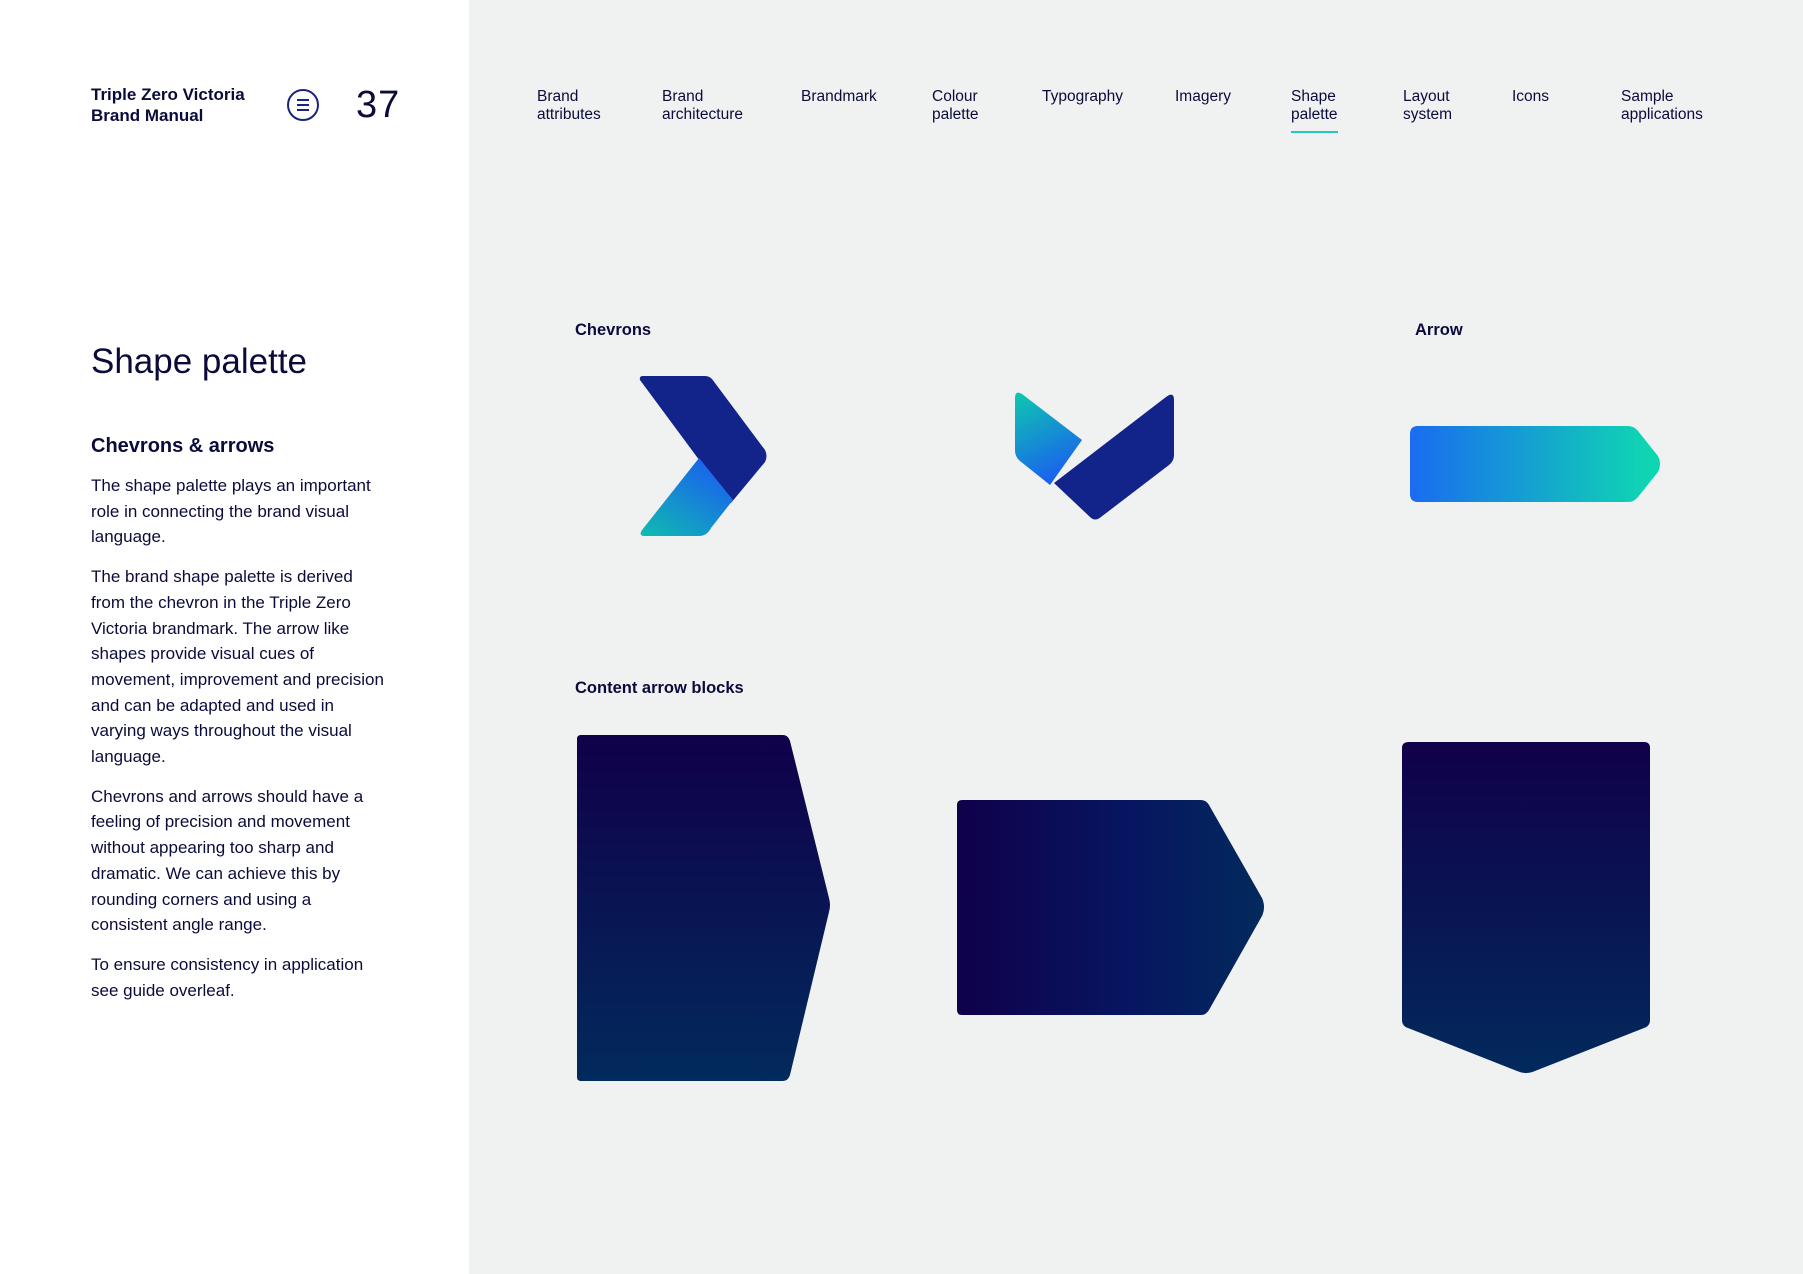 Image resolution: width=1803 pixels, height=1274 pixels. I want to click on chevron-right-shape, so click(703, 456).